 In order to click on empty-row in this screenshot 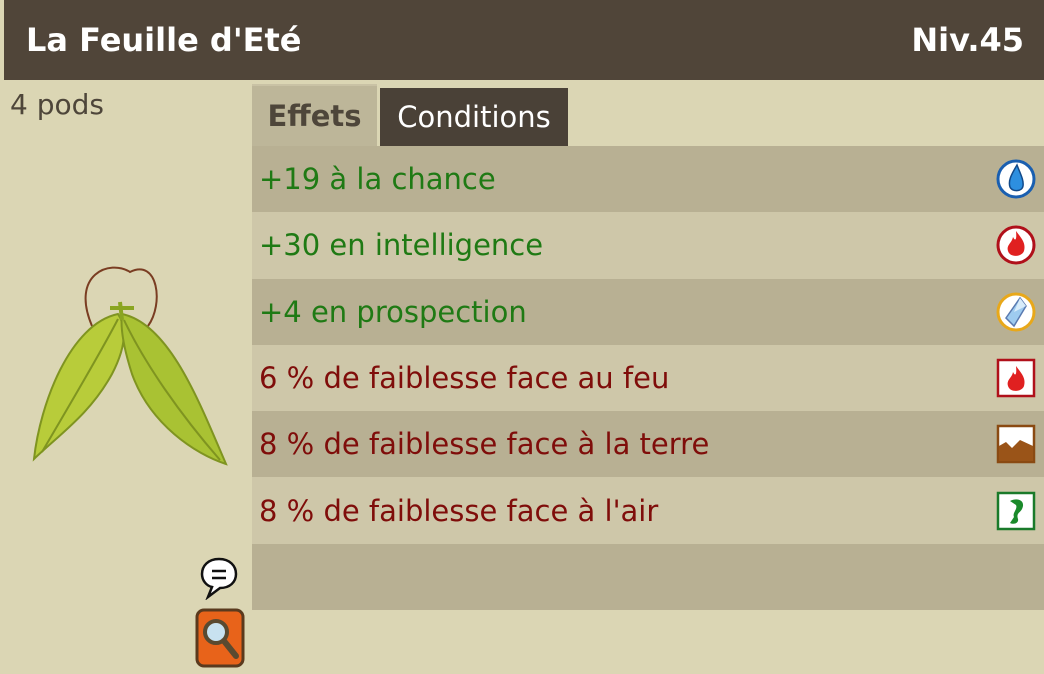, I will do `click(648, 577)`.